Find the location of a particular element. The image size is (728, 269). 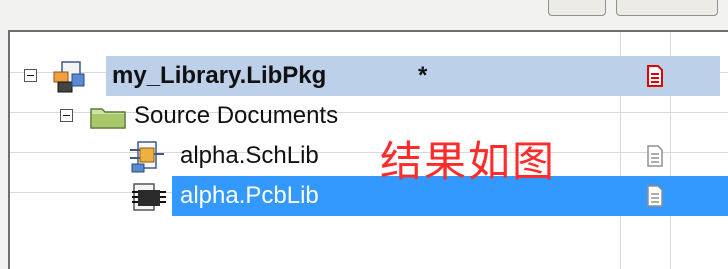

tree-row-file-selected: alpha.PcbLib is located at coordinates (369, 196).